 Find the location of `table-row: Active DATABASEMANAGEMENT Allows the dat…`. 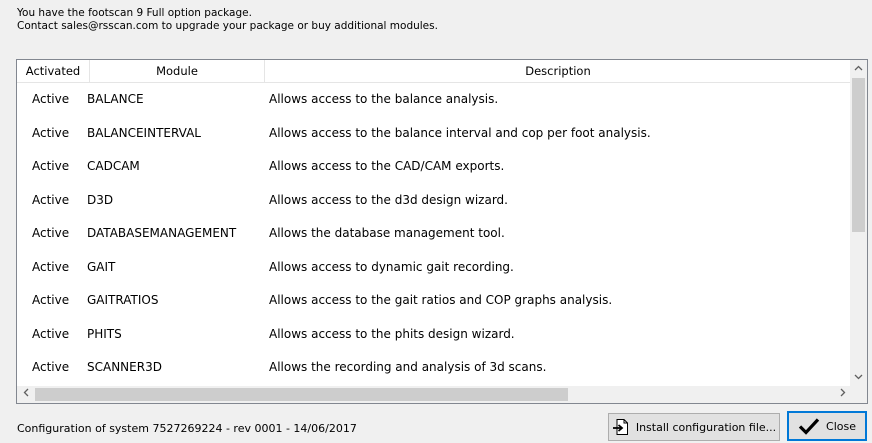

table-row: Active DATABASEMANAGEMENT Allows the dat… is located at coordinates (434, 234).